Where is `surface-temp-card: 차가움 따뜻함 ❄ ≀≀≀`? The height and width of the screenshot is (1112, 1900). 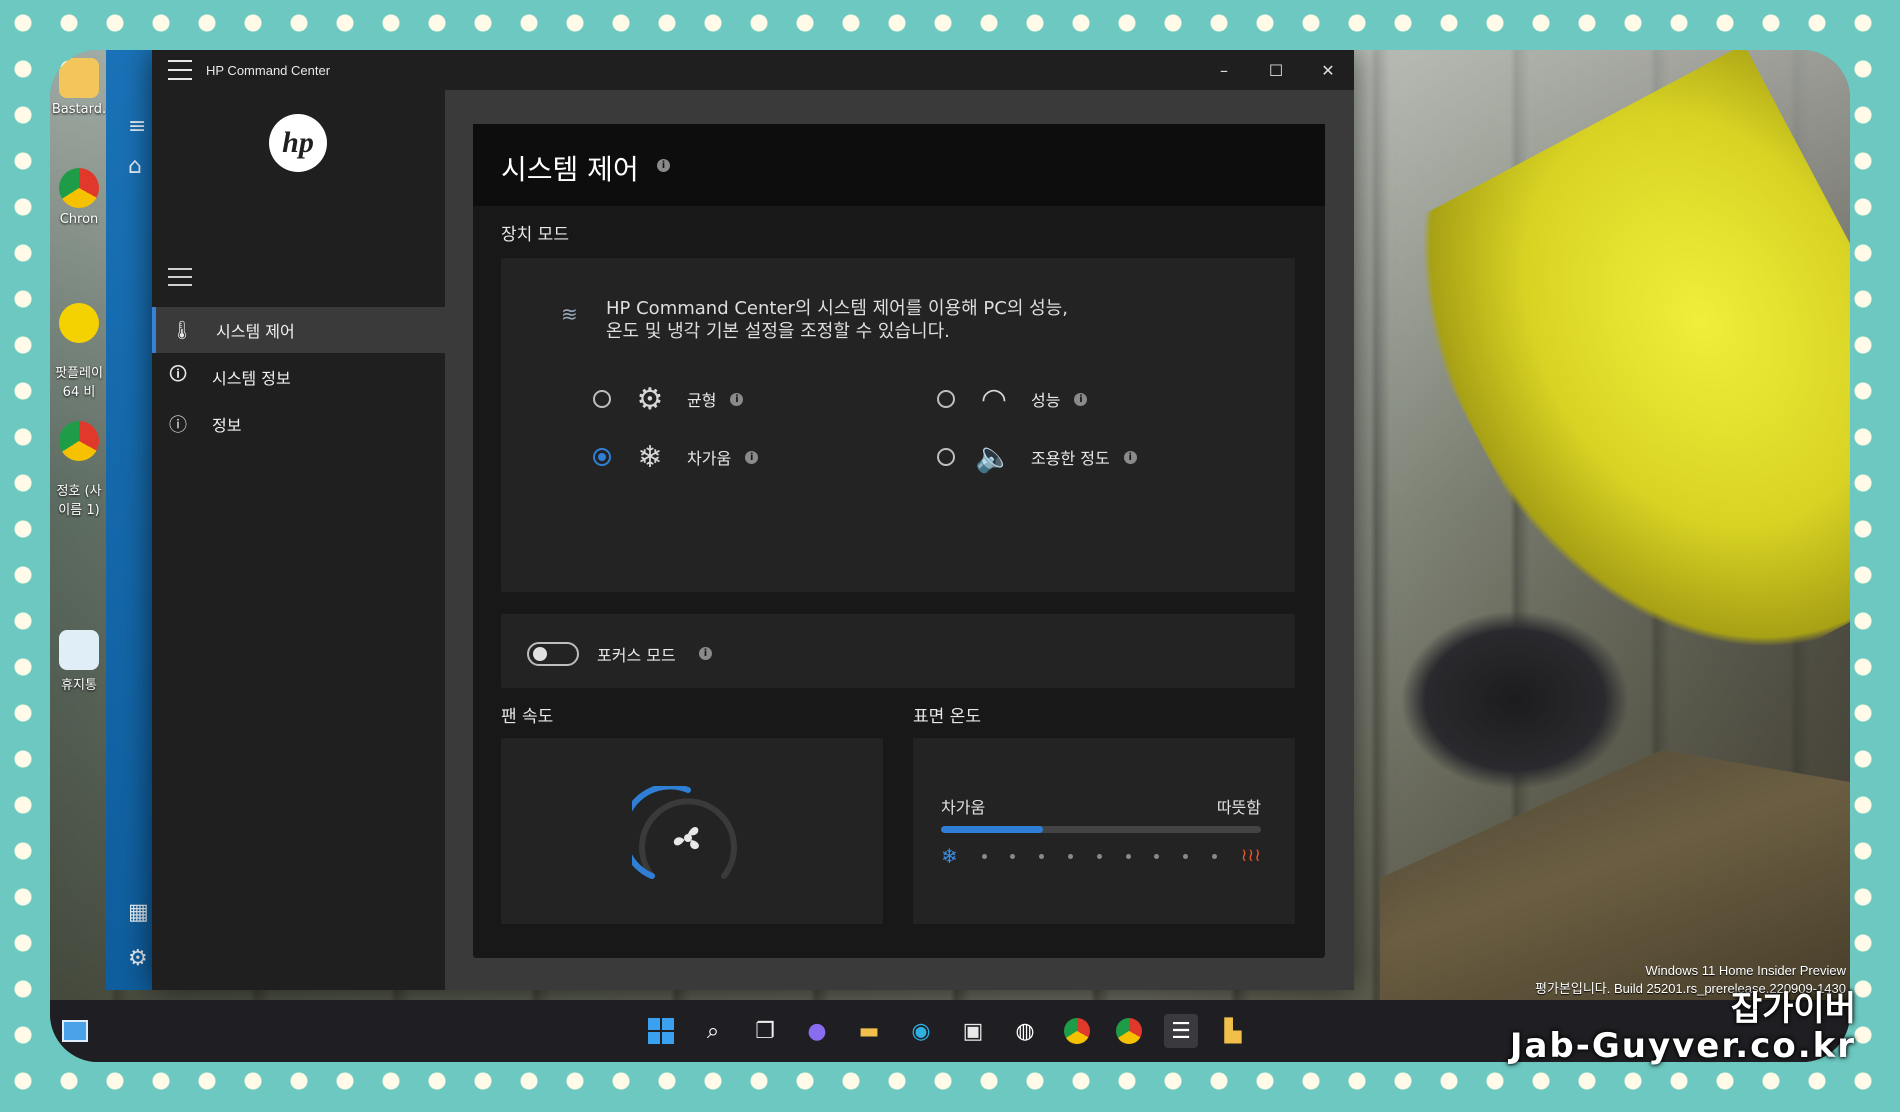 surface-temp-card: 차가움 따뜻함 ❄ ≀≀≀ is located at coordinates (1104, 831).